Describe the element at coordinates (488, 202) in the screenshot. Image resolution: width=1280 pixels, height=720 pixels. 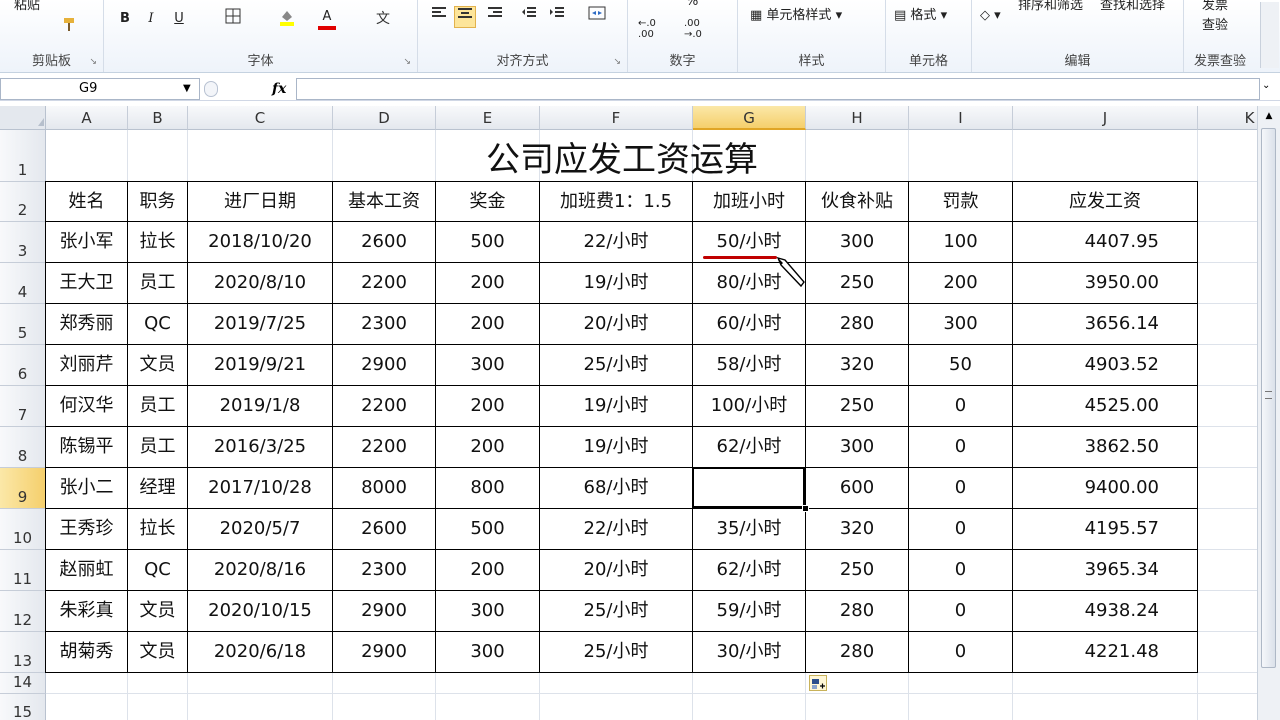
I see `table-header-cell: 奖金` at that location.